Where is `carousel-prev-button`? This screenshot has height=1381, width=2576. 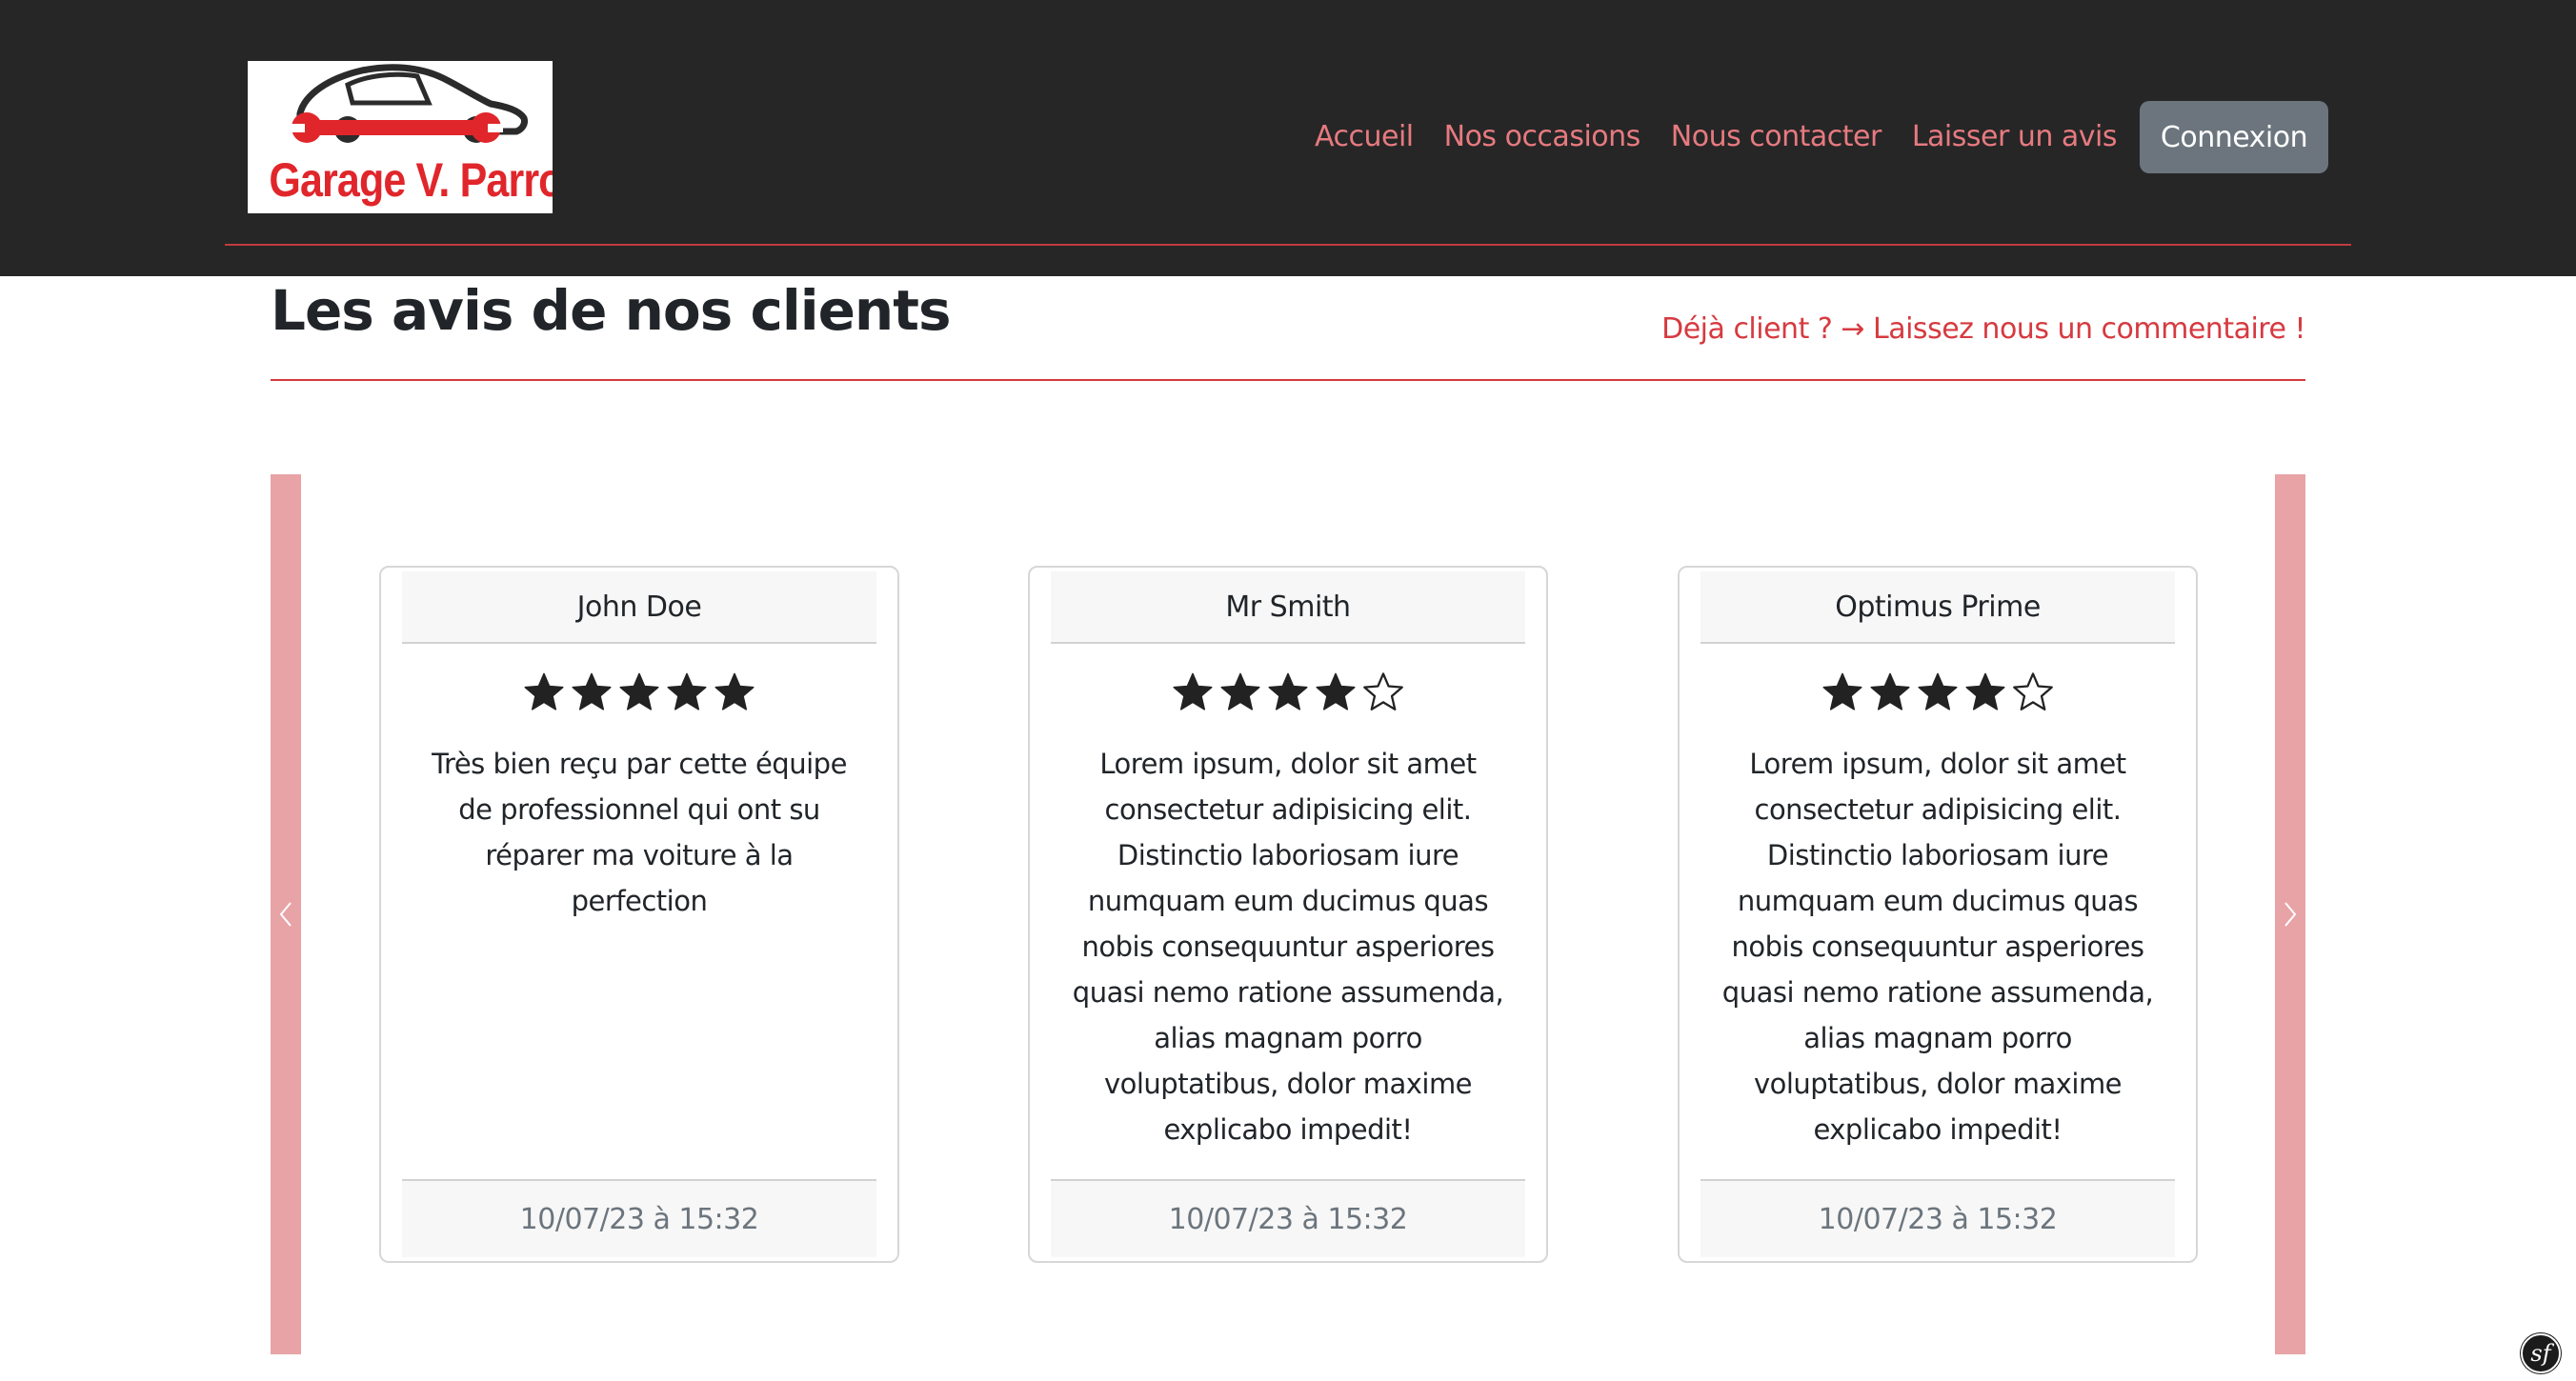 carousel-prev-button is located at coordinates (286, 914).